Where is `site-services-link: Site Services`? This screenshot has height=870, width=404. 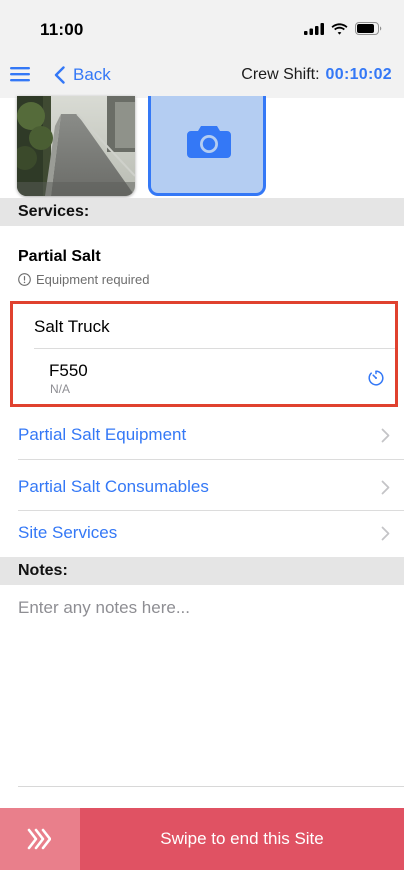 site-services-link: Site Services is located at coordinates (202, 533).